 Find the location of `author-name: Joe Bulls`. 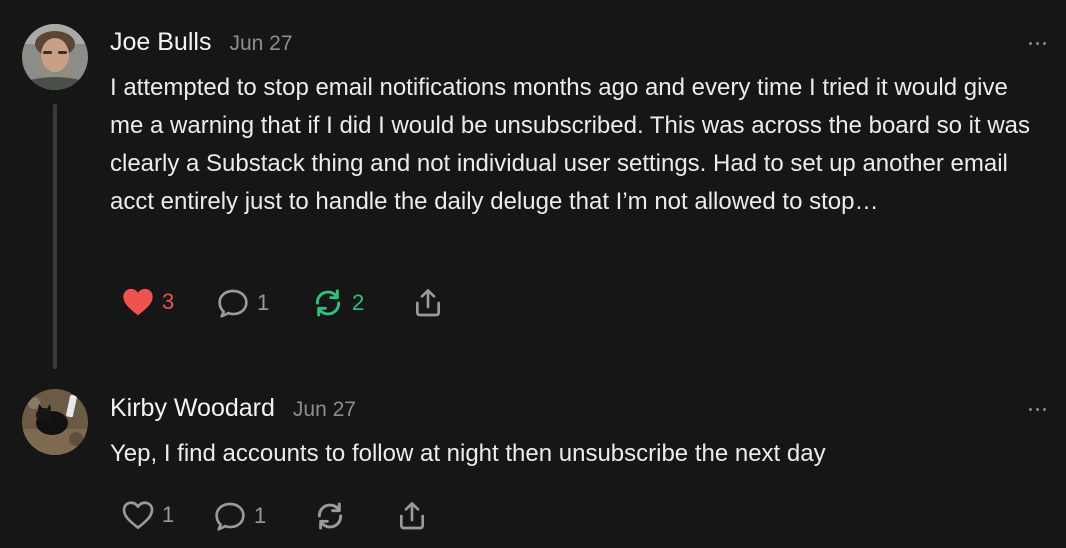

author-name: Joe Bulls is located at coordinates (160, 42).